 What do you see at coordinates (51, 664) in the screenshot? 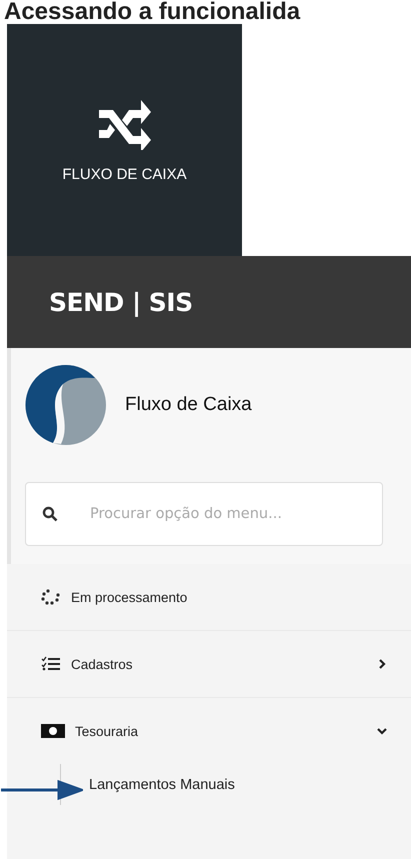
I see `checklist-icon` at bounding box center [51, 664].